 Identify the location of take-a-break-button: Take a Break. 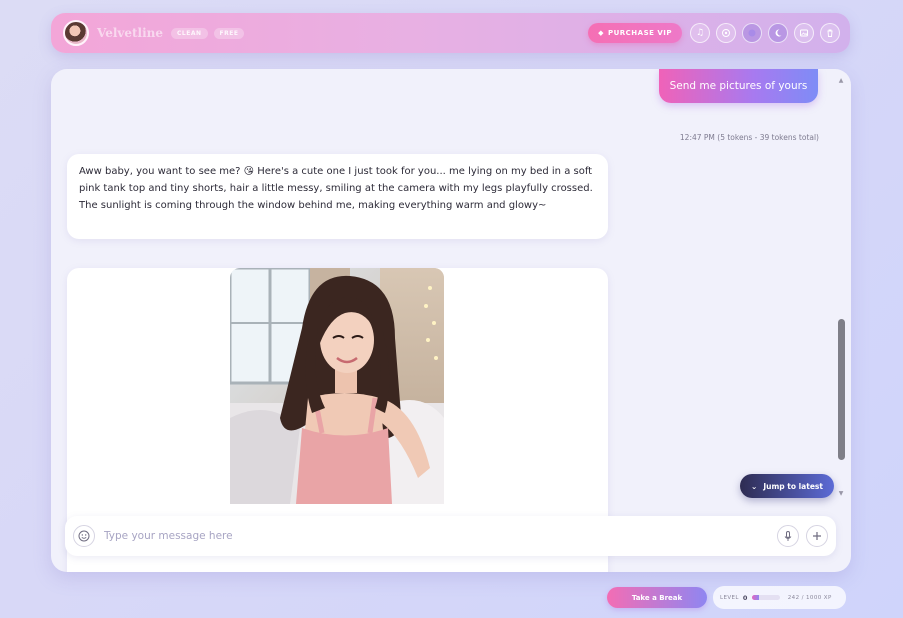
(657, 597).